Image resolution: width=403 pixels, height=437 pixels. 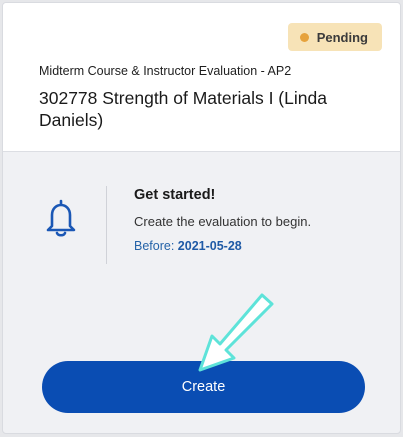 I want to click on status-label: Pending, so click(x=342, y=37).